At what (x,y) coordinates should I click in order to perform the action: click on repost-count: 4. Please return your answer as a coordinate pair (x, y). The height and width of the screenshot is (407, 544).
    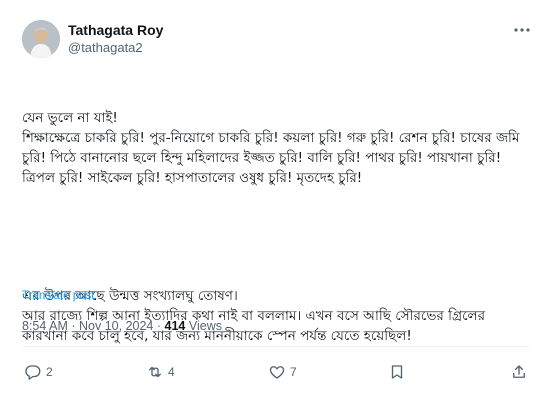
    Looking at the image, I should click on (171, 372).